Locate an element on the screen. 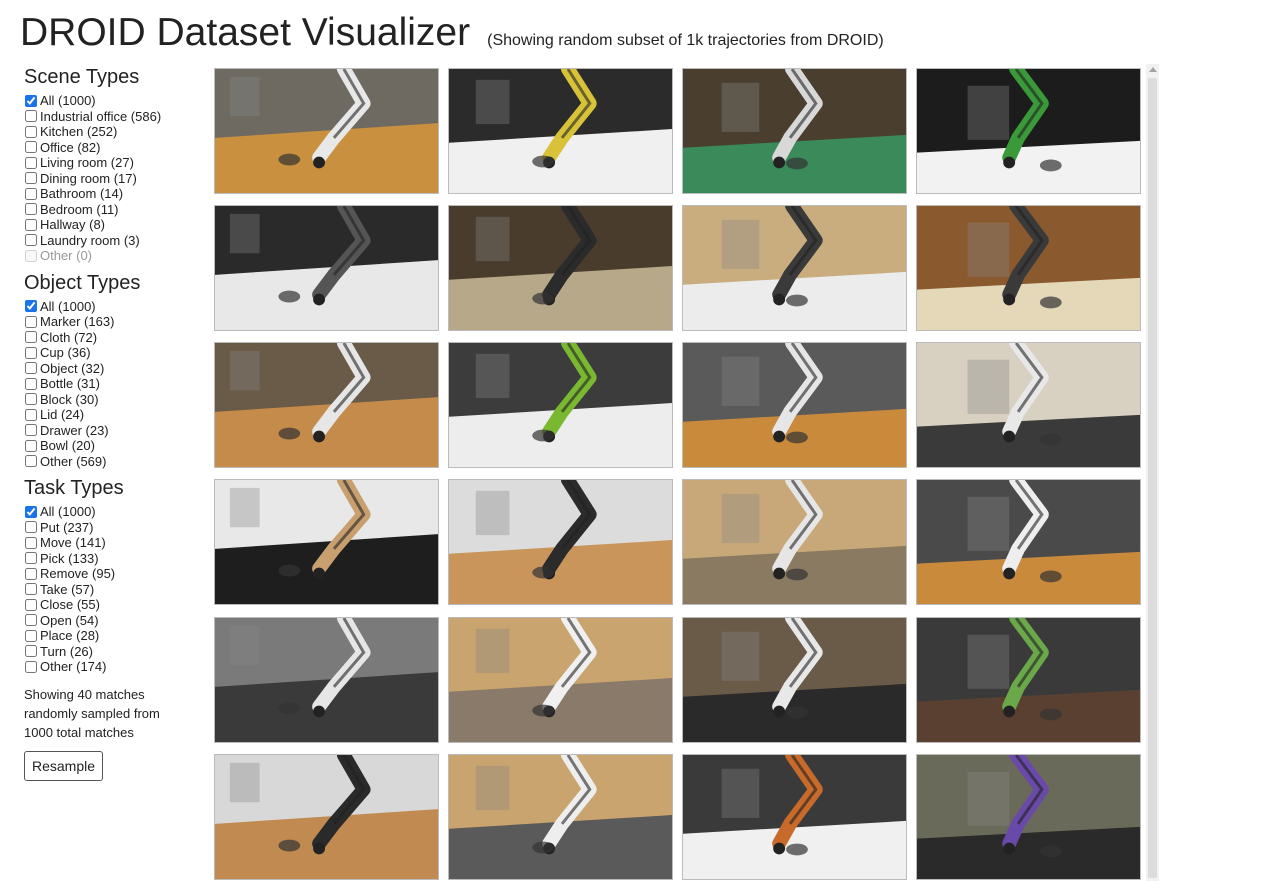  object-filter-label: Other (569) is located at coordinates (73, 461).